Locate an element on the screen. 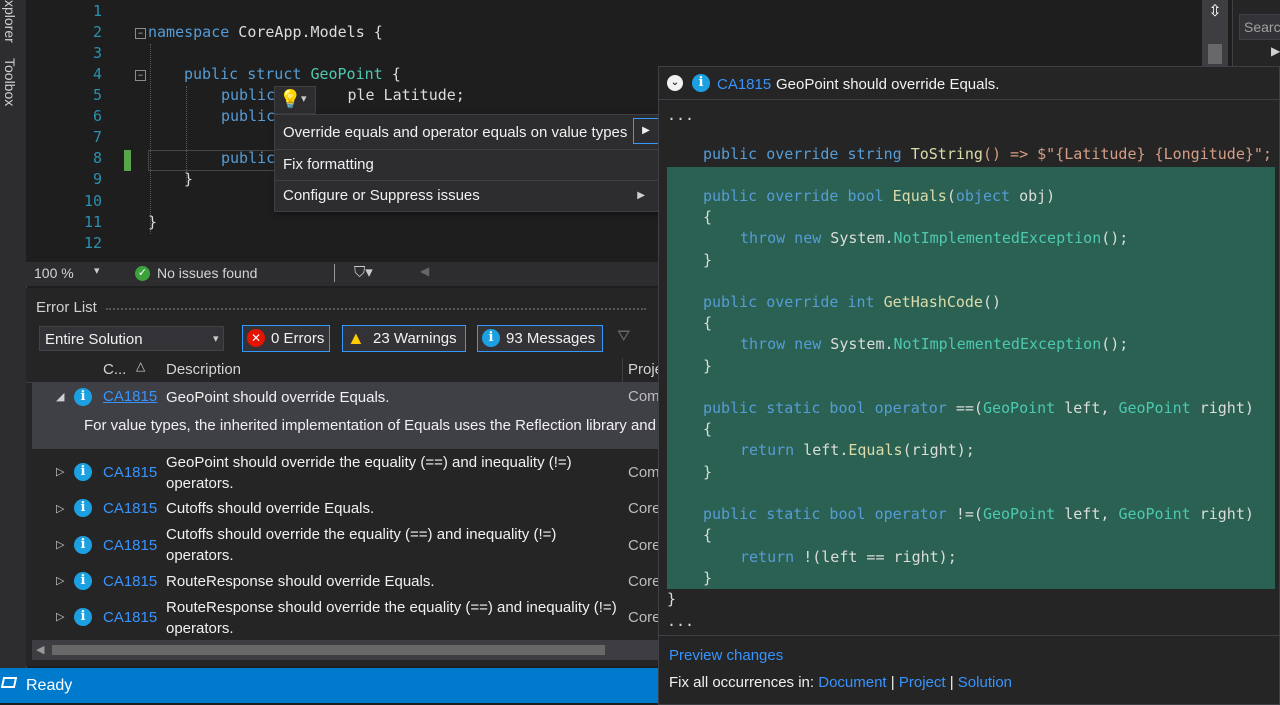  collapse-row-icon: ◢ is located at coordinates (60, 396).